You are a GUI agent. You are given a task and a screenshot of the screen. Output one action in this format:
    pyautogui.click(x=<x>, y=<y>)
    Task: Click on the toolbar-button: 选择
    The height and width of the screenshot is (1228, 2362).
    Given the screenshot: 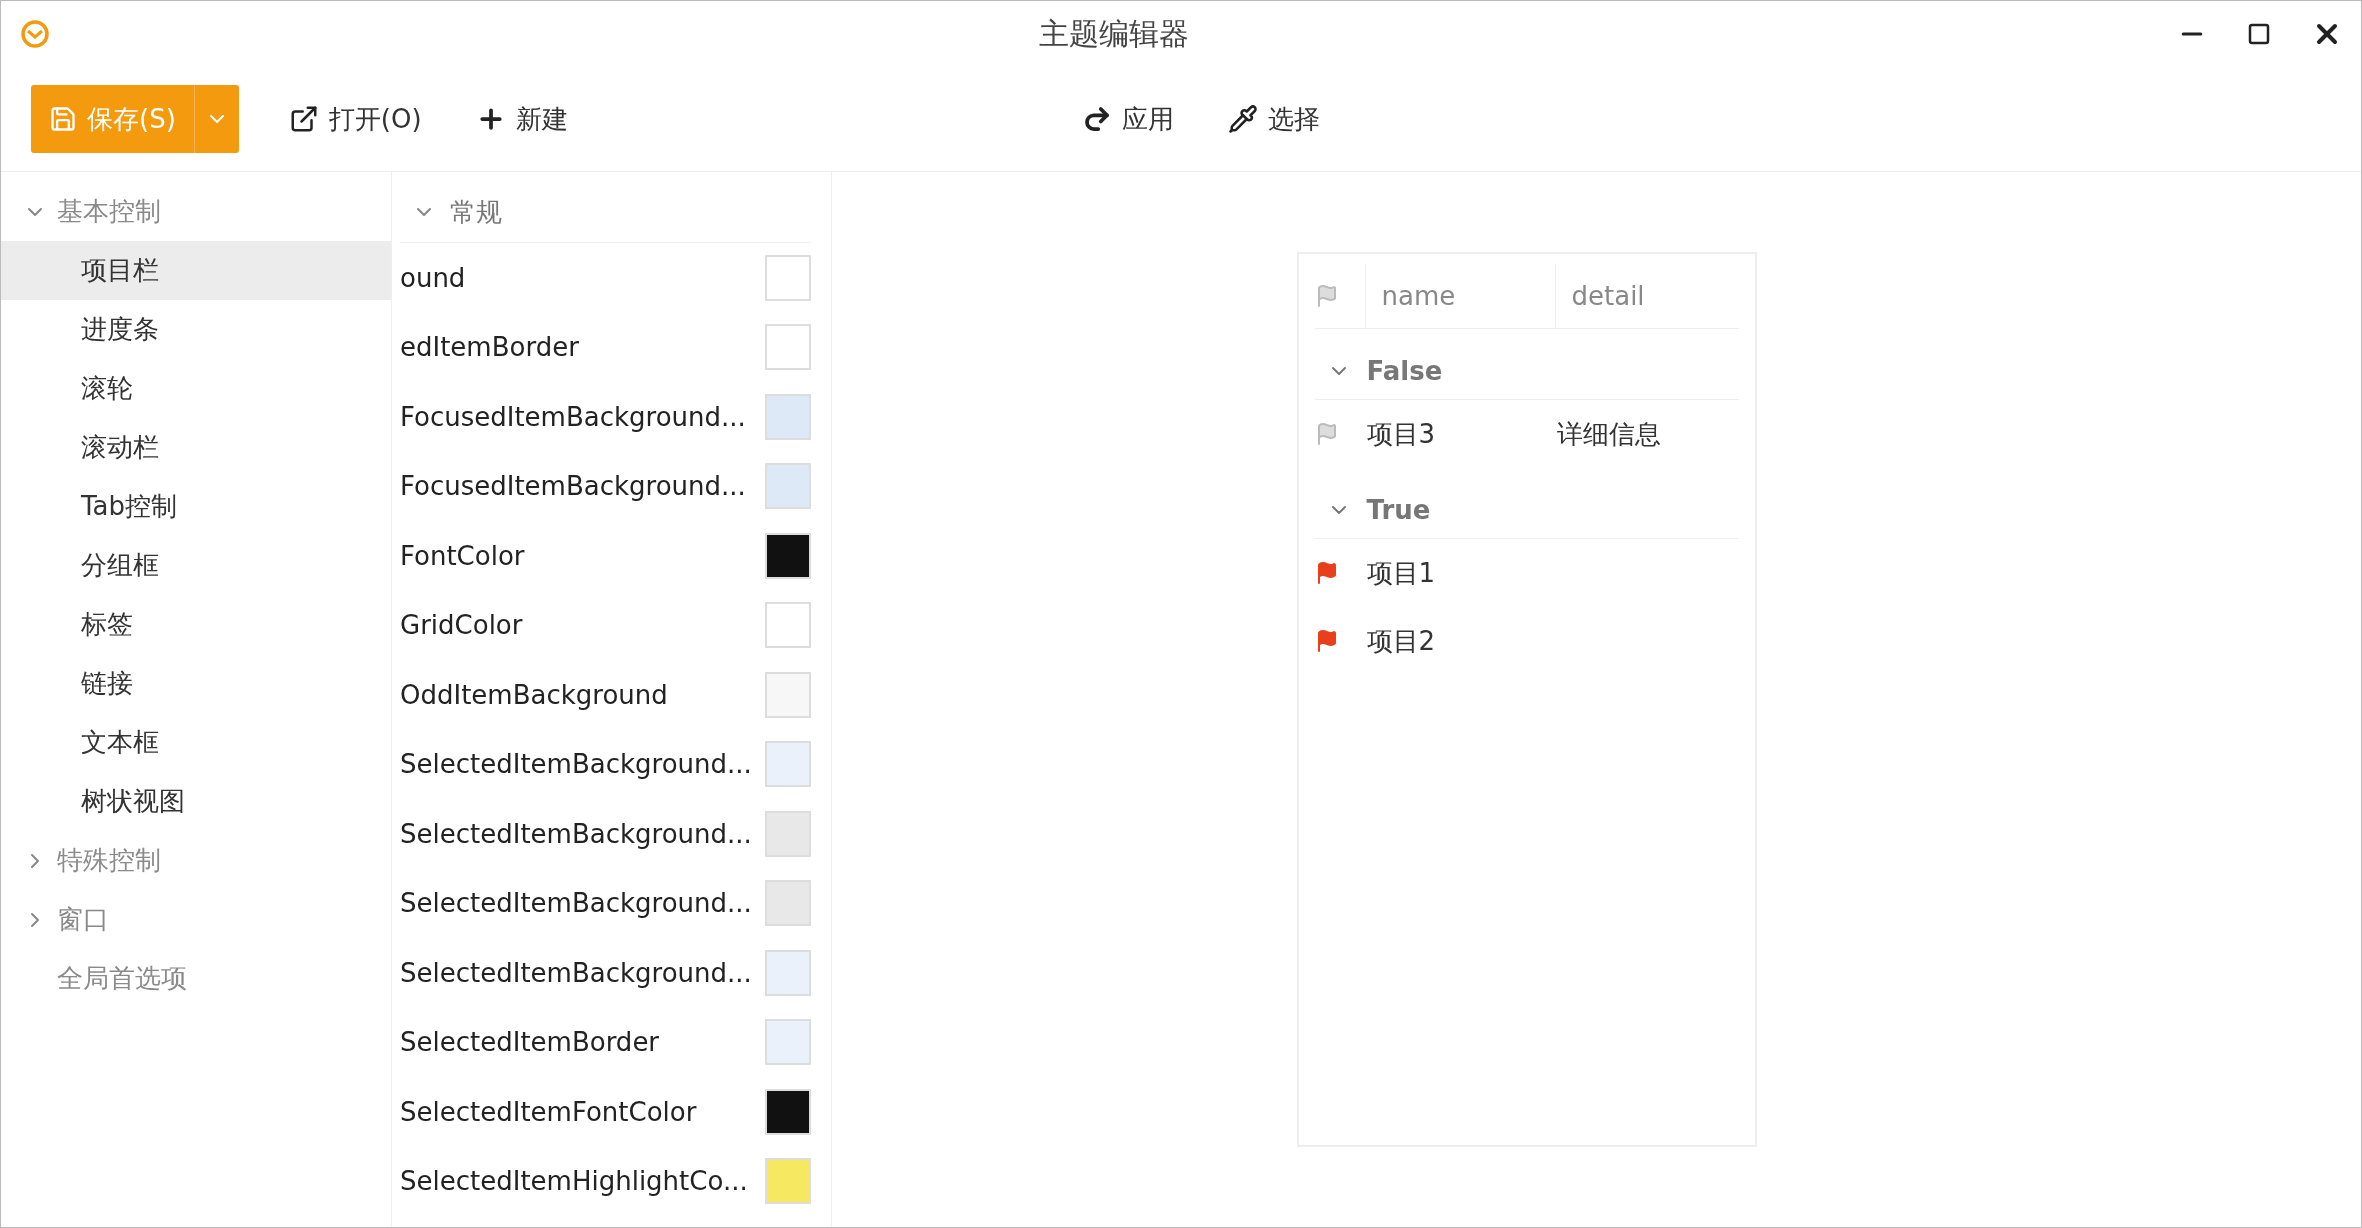 What is the action you would take?
    pyautogui.click(x=1273, y=119)
    